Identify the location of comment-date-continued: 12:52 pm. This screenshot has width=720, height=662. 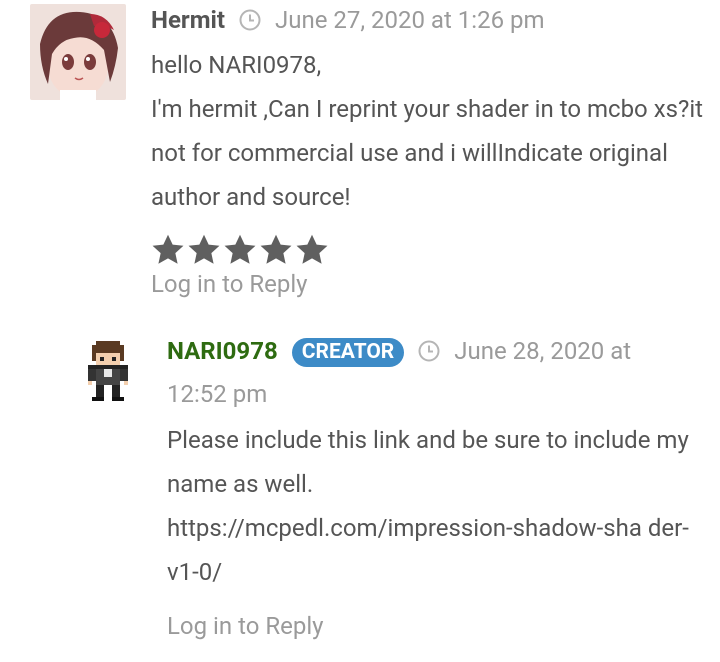
(217, 394).